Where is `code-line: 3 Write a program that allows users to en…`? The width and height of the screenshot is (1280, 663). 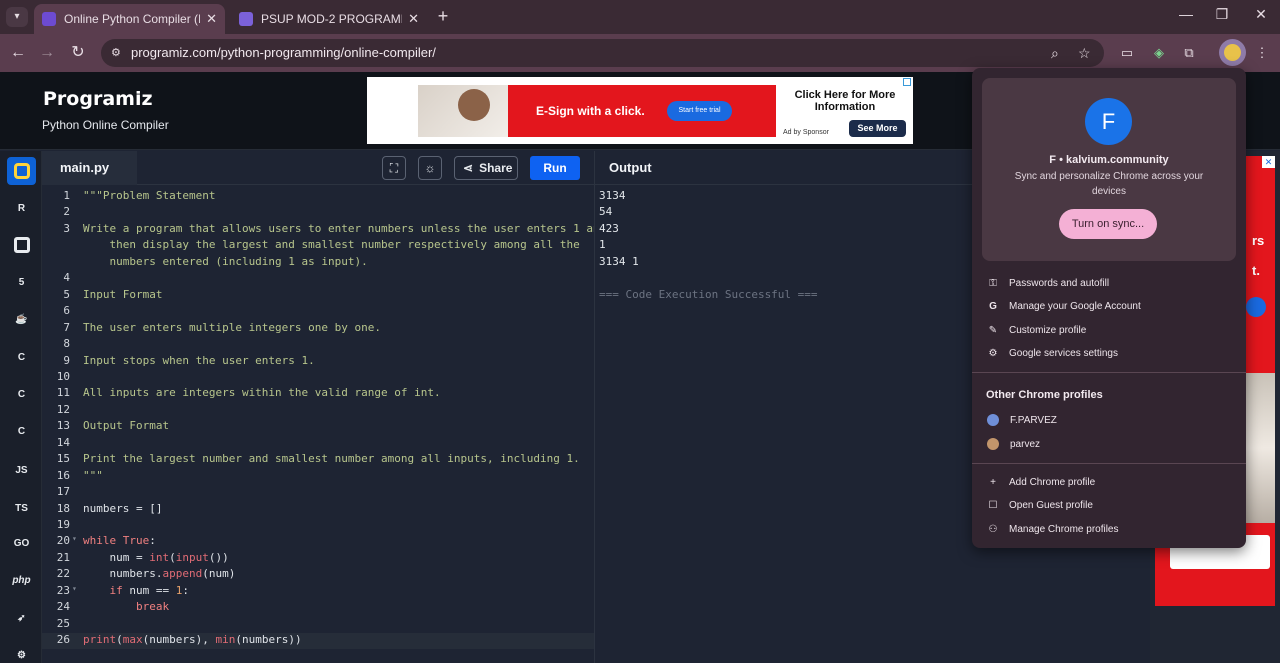 code-line: 3 Write a program that allows users to en… is located at coordinates (324, 230).